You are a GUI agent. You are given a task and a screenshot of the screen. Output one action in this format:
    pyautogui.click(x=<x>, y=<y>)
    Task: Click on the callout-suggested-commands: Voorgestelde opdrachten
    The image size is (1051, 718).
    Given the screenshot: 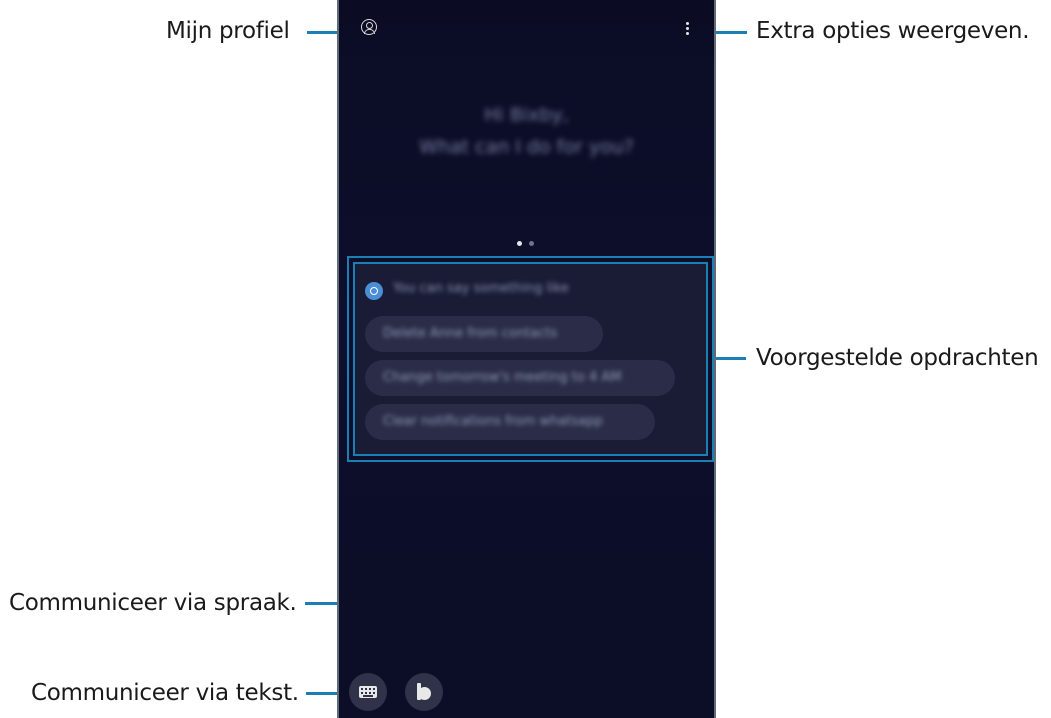 What is the action you would take?
    pyautogui.click(x=897, y=358)
    